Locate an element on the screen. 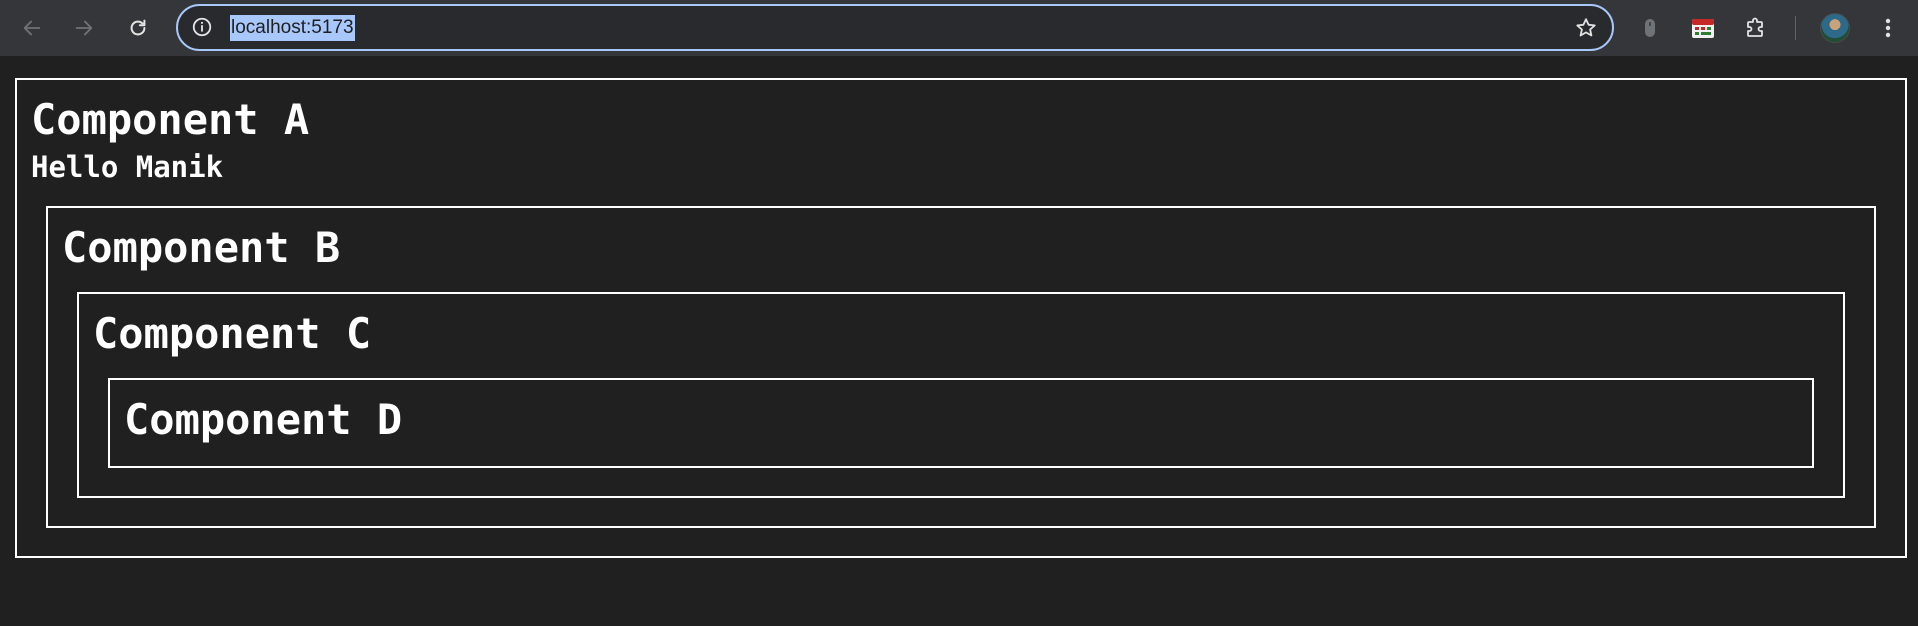 The width and height of the screenshot is (1918, 626). component-a-title: Component A is located at coordinates (170, 119).